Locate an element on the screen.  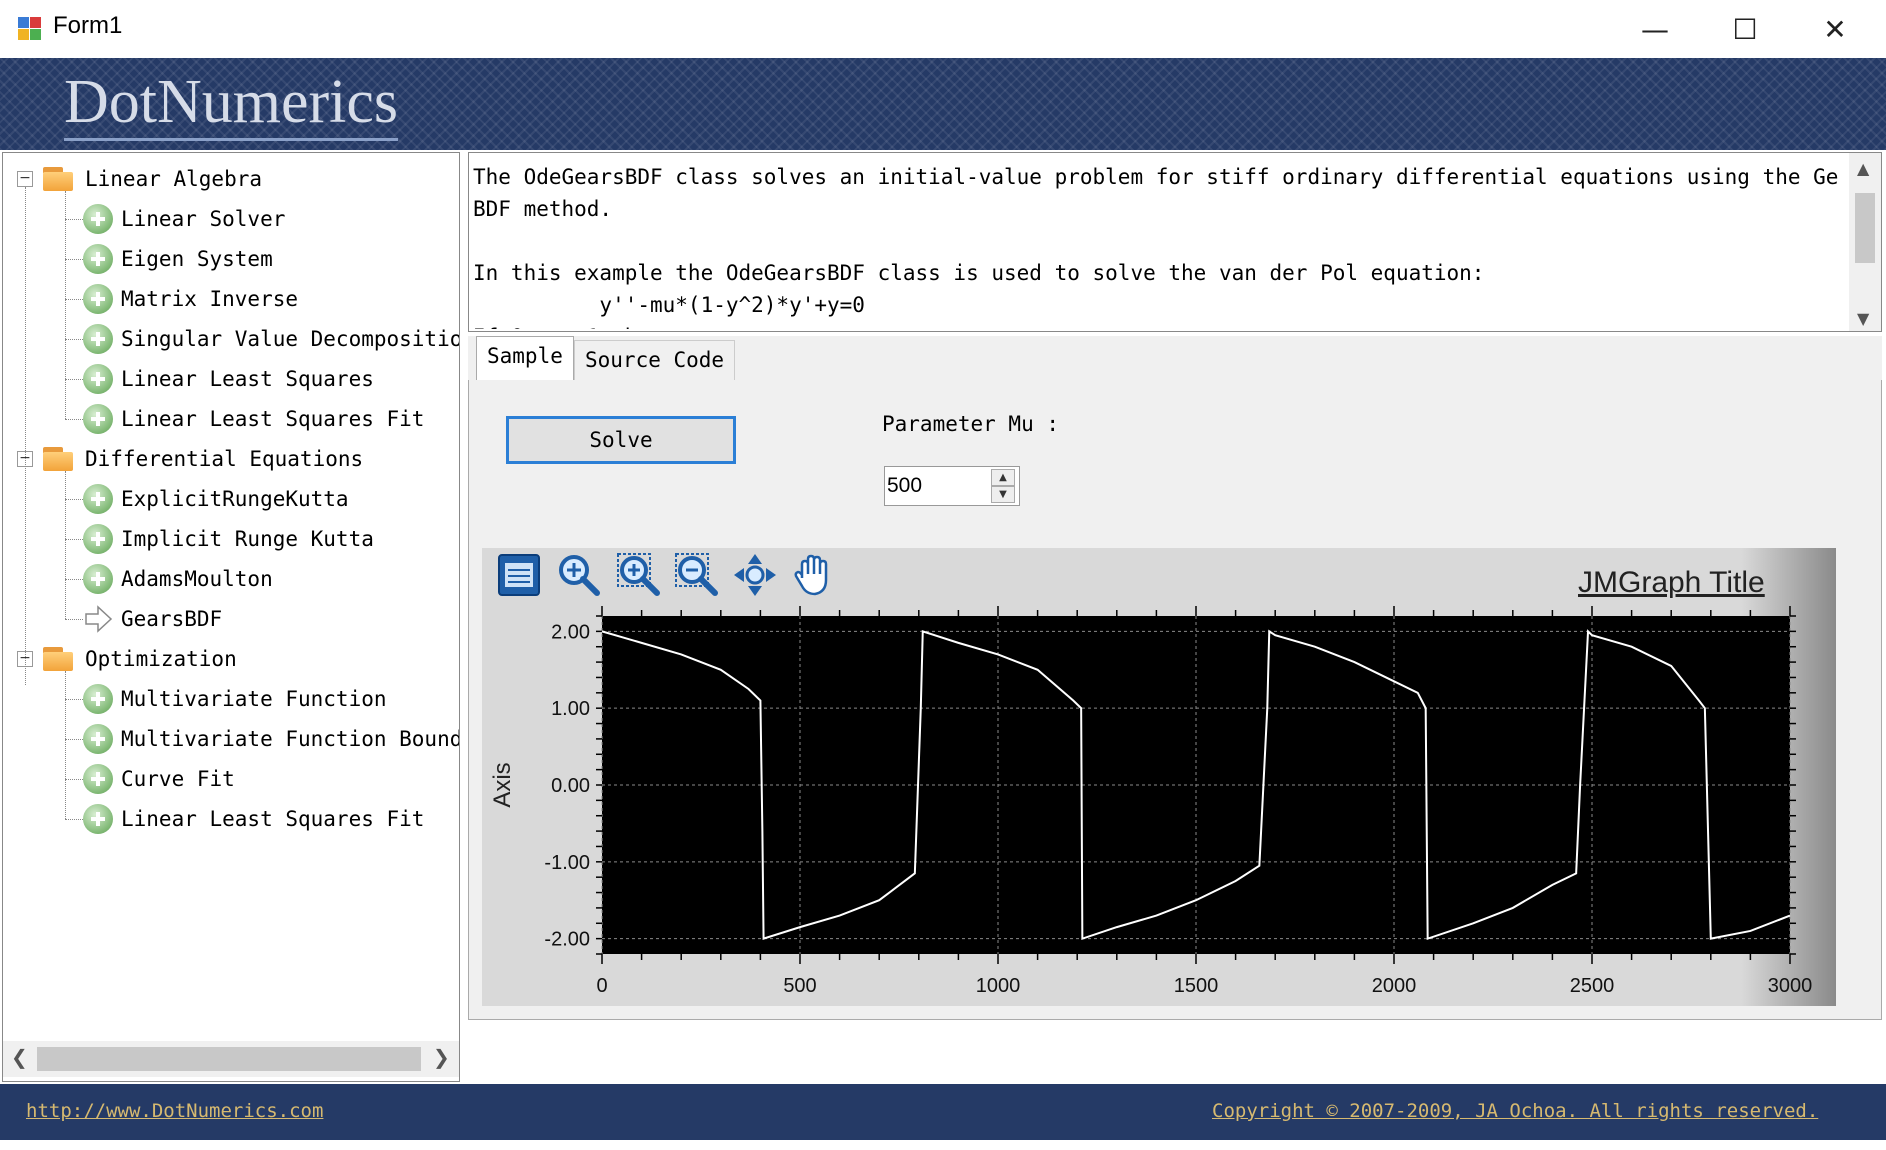
tree-item: Curve Fit is located at coordinates (159, 779).